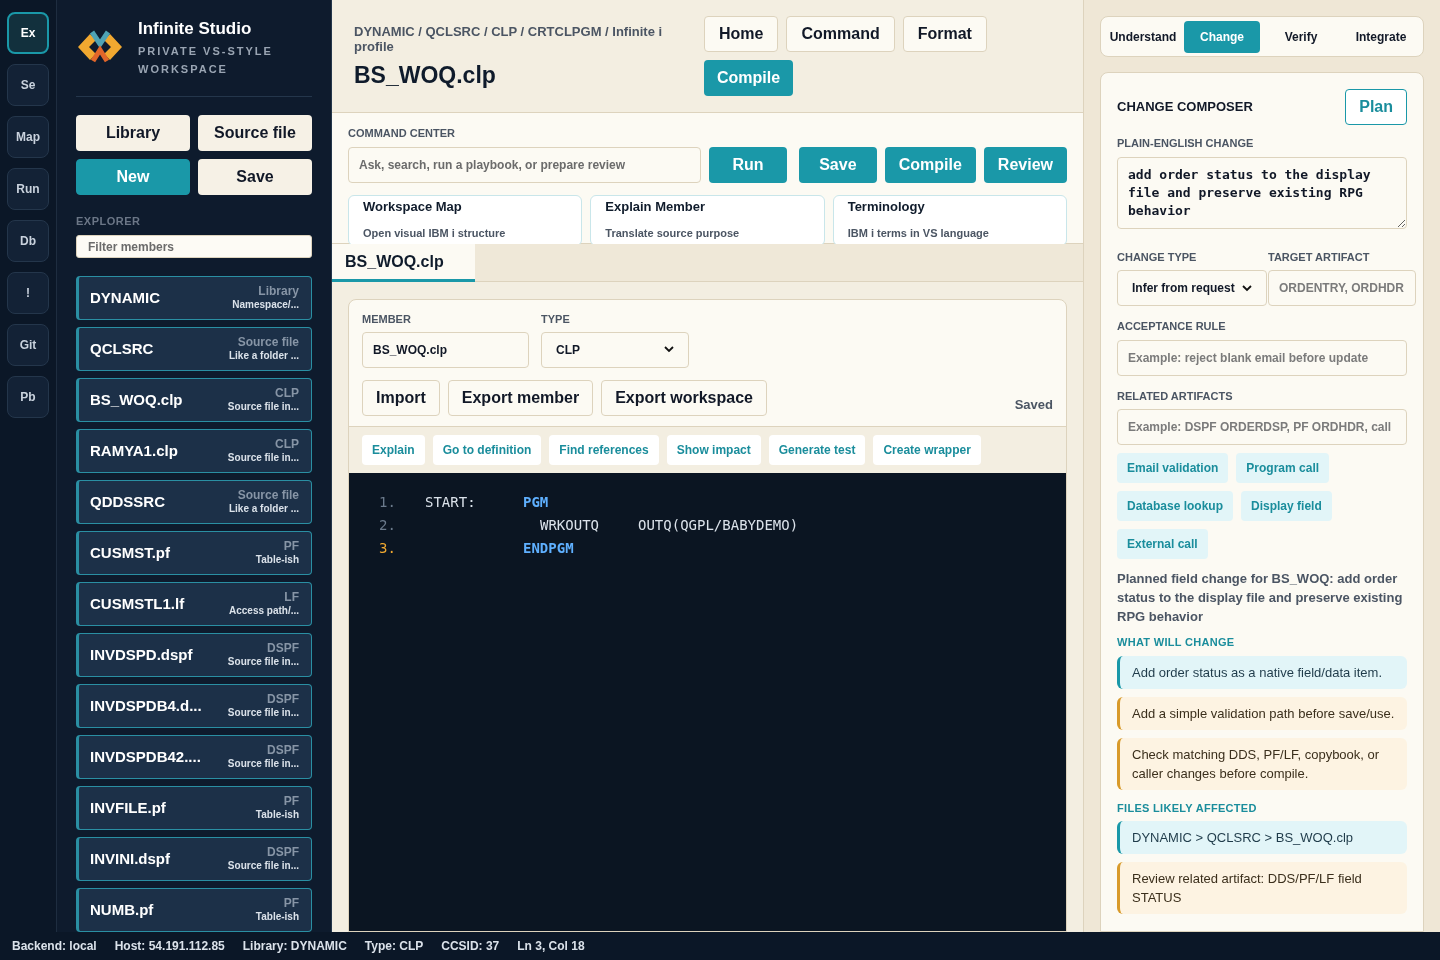 This screenshot has height=960, width=1440. Describe the element at coordinates (206, 60) in the screenshot. I see `brand-subtitle: PRIVATE VS-STYLE WORKSPACE` at that location.